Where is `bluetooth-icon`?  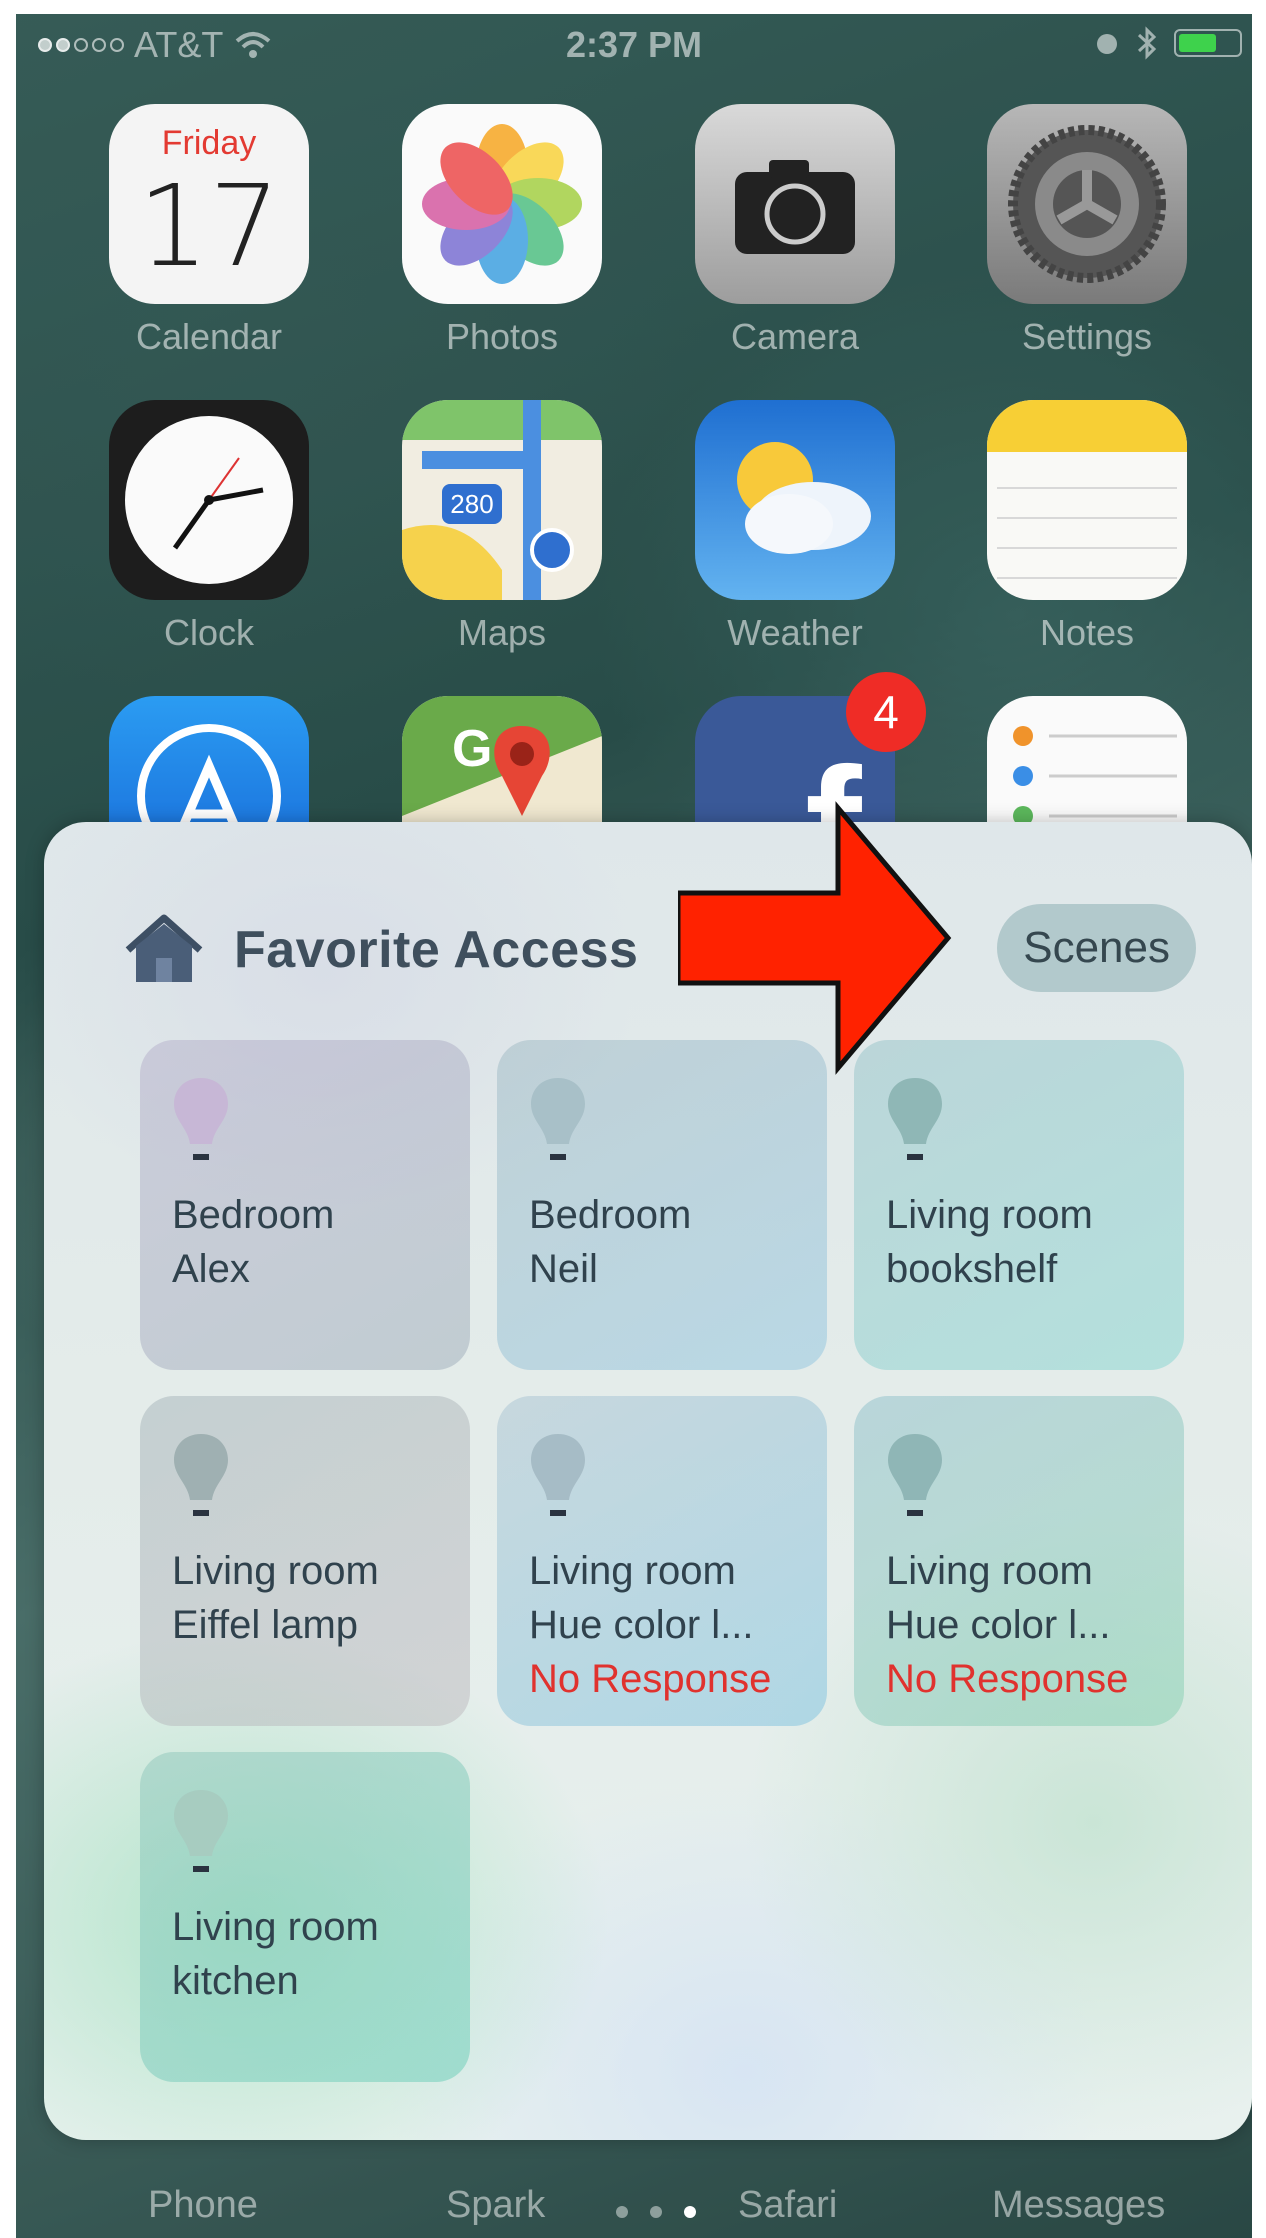
bluetooth-icon is located at coordinates (1147, 43).